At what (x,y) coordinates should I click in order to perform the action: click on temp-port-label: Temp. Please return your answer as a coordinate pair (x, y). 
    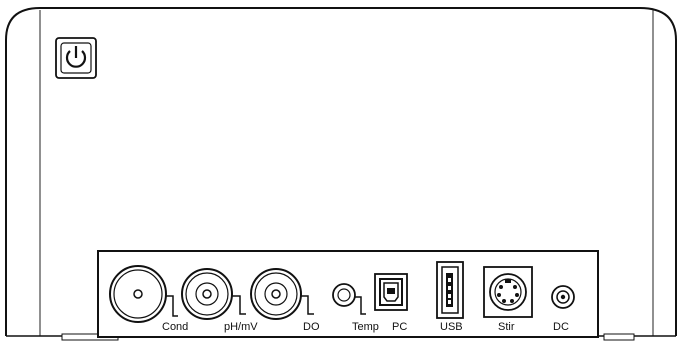
    Looking at the image, I should click on (365, 327).